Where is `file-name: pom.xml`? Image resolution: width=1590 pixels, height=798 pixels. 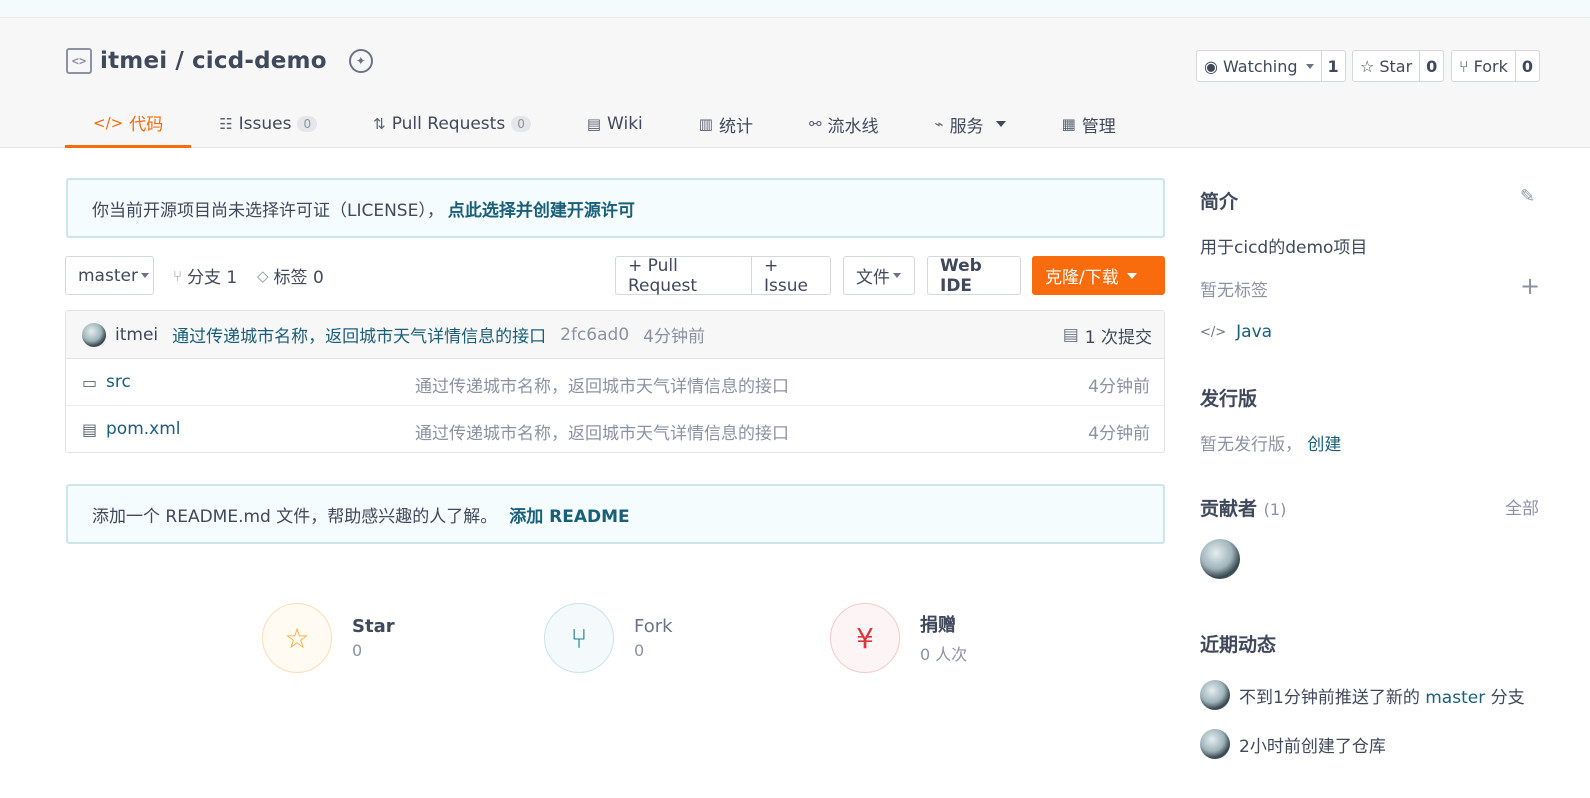
file-name: pom.xml is located at coordinates (143, 429).